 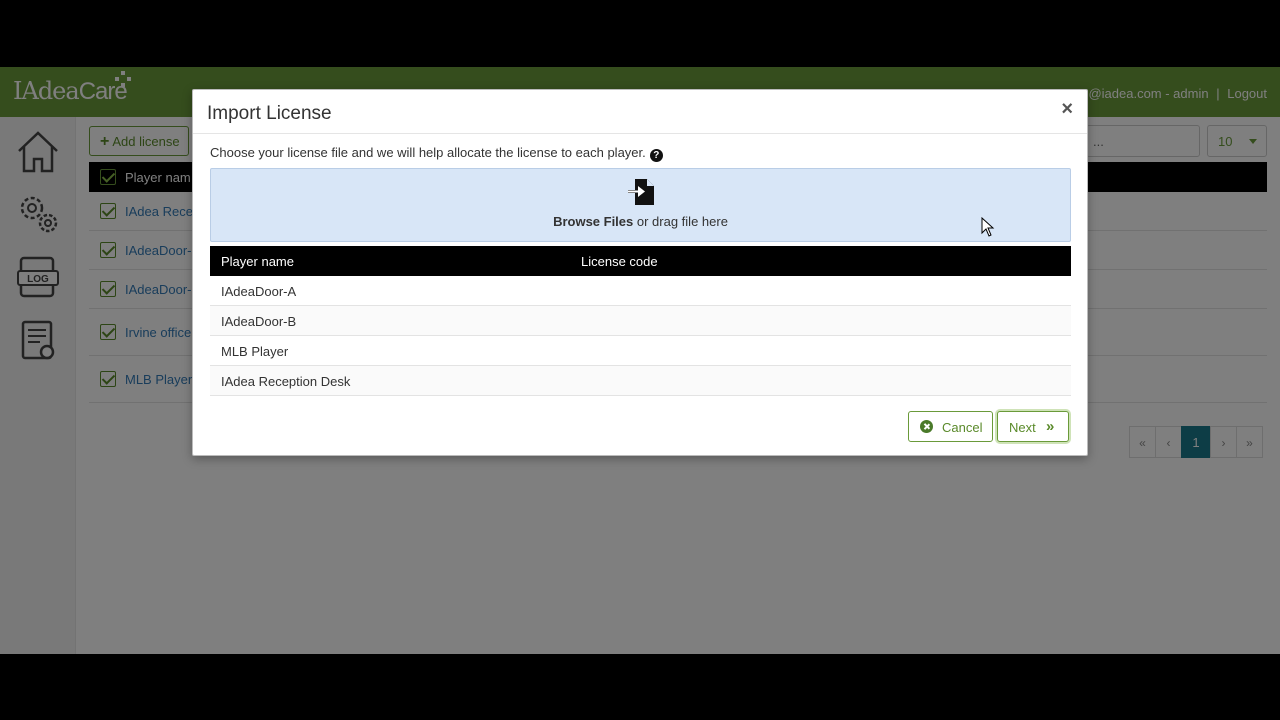 I want to click on double-chevron-right-icon: », so click(x=1050, y=426).